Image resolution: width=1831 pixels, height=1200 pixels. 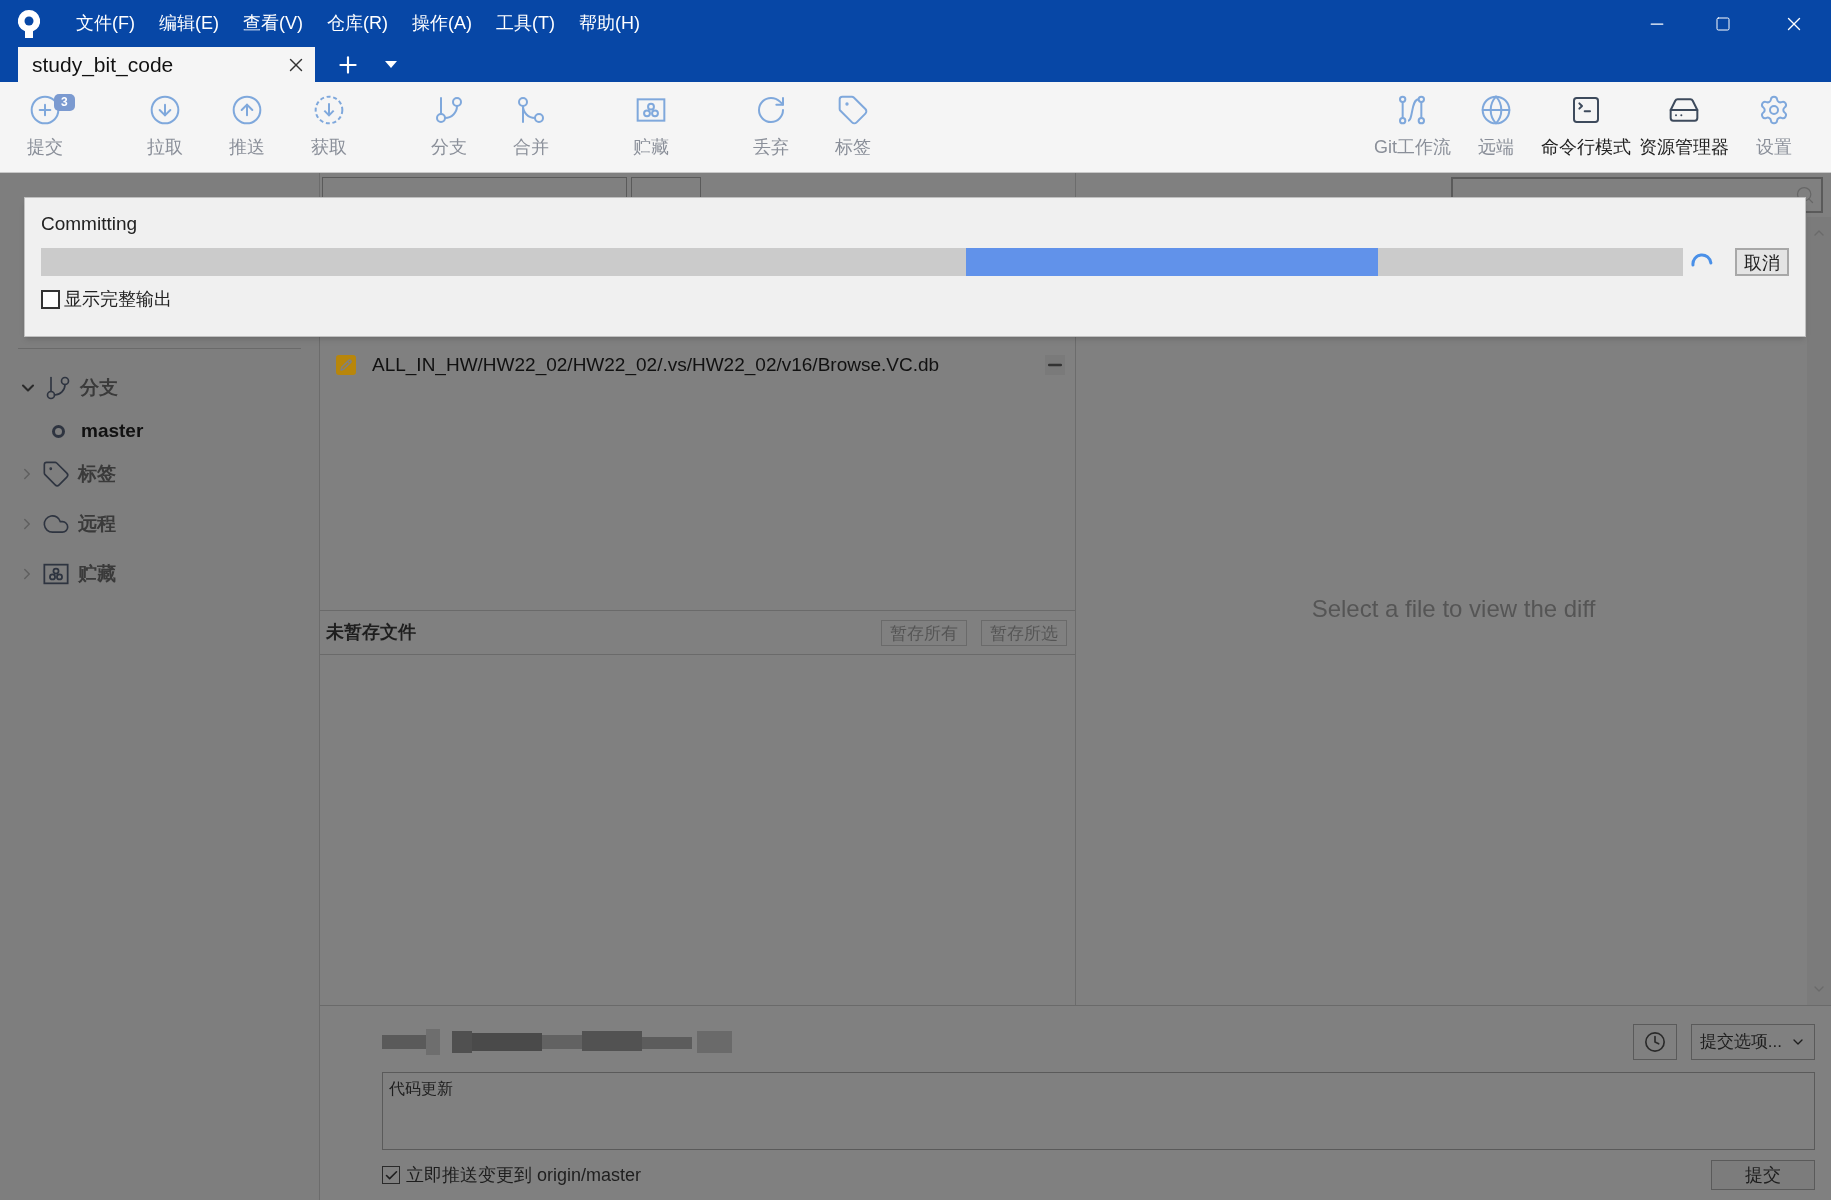 I want to click on file-path: ALL_IN_HW/HW22_02/HW22_02/.vs/HW22_02/v16/Browse.VC.db, so click(x=656, y=365).